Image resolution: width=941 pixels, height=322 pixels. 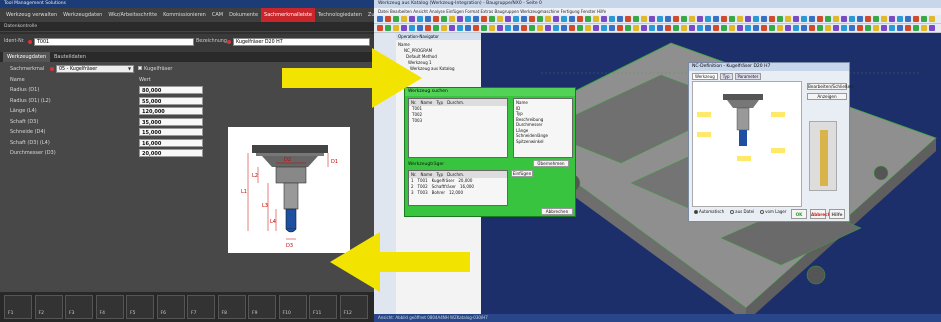 What do you see at coordinates (109, 307) in the screenshot?
I see `fkey-f4: F4` at bounding box center [109, 307].